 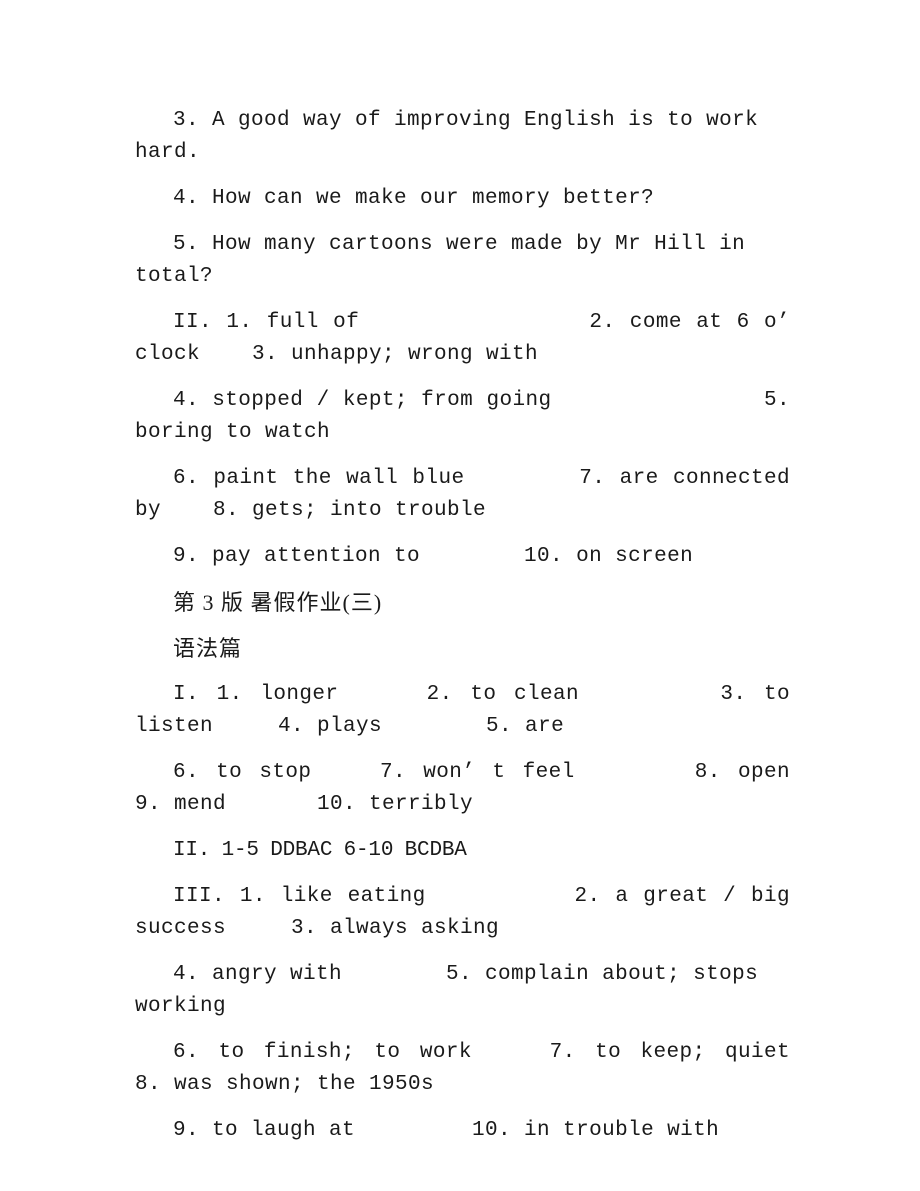 What do you see at coordinates (446, 1130) in the screenshot?
I see `answer-line-iii-9-10: 9. to laugh at 10. in trouble with` at bounding box center [446, 1130].